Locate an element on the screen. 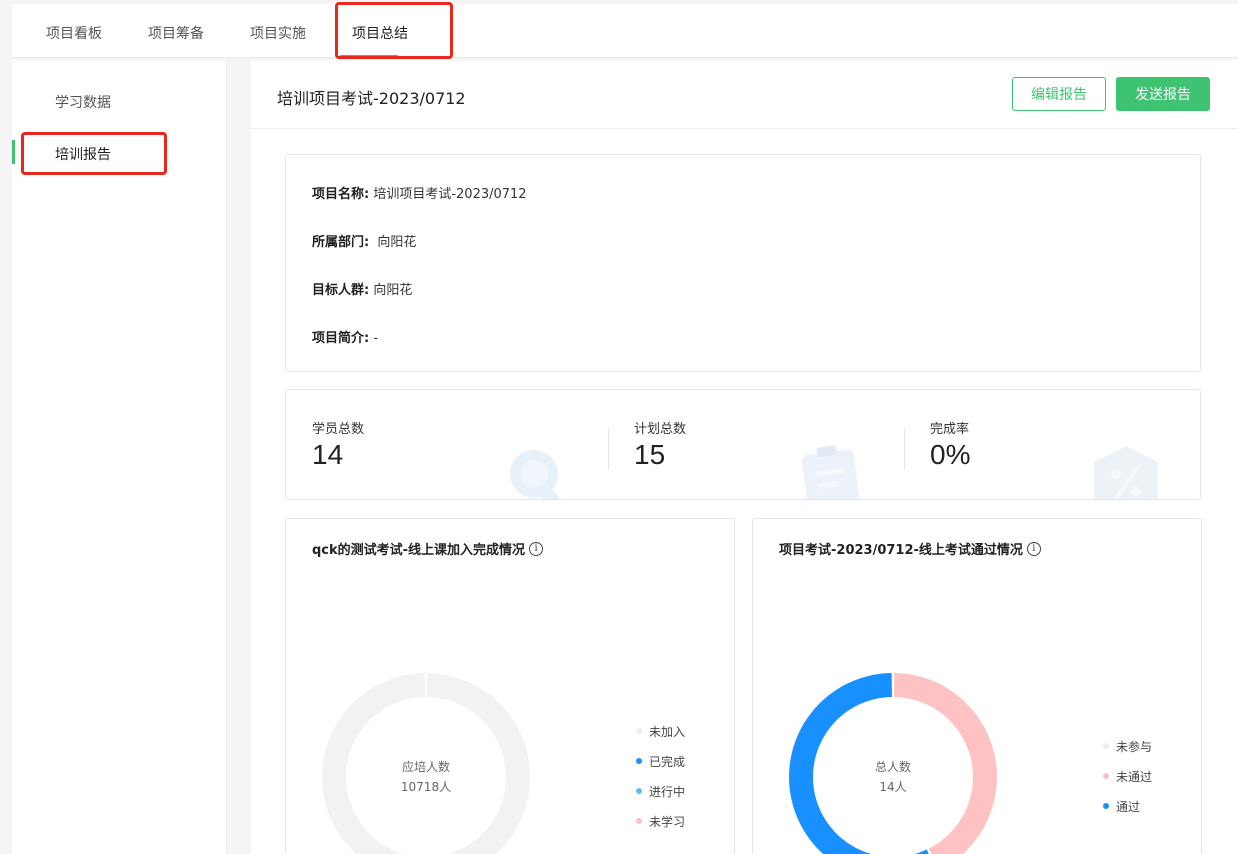 Image resolution: width=1238 pixels, height=854 pixels. edit-report-button: 编辑报告 is located at coordinates (1059, 94).